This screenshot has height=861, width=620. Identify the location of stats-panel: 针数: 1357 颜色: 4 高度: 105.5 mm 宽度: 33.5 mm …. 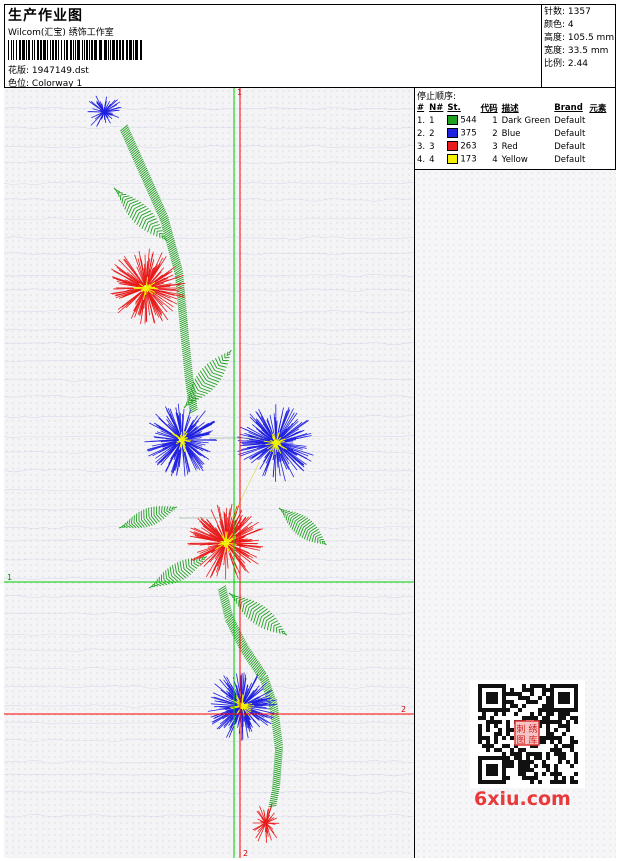
(579, 46).